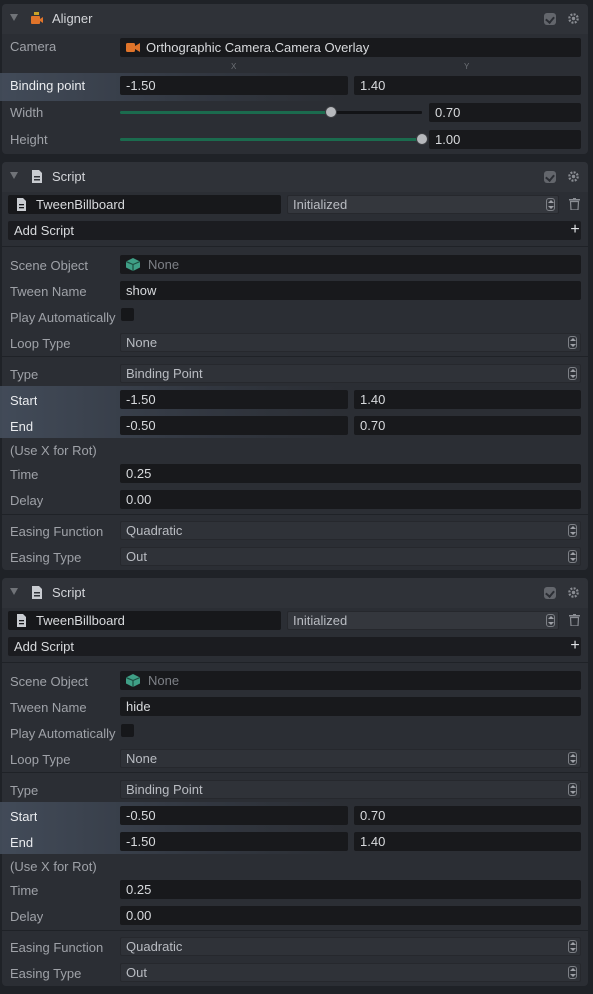  Describe the element at coordinates (295, 19) in the screenshot. I see `aligner-header: Aligner` at that location.